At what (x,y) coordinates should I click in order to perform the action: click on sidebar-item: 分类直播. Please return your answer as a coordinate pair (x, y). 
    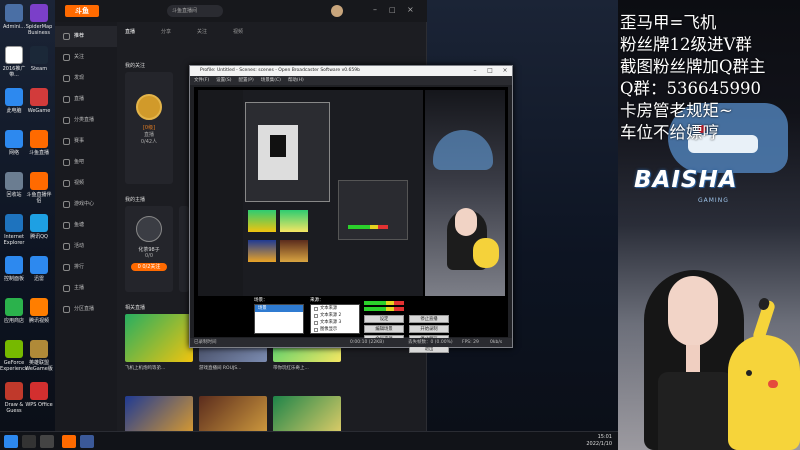
    Looking at the image, I should click on (86, 120).